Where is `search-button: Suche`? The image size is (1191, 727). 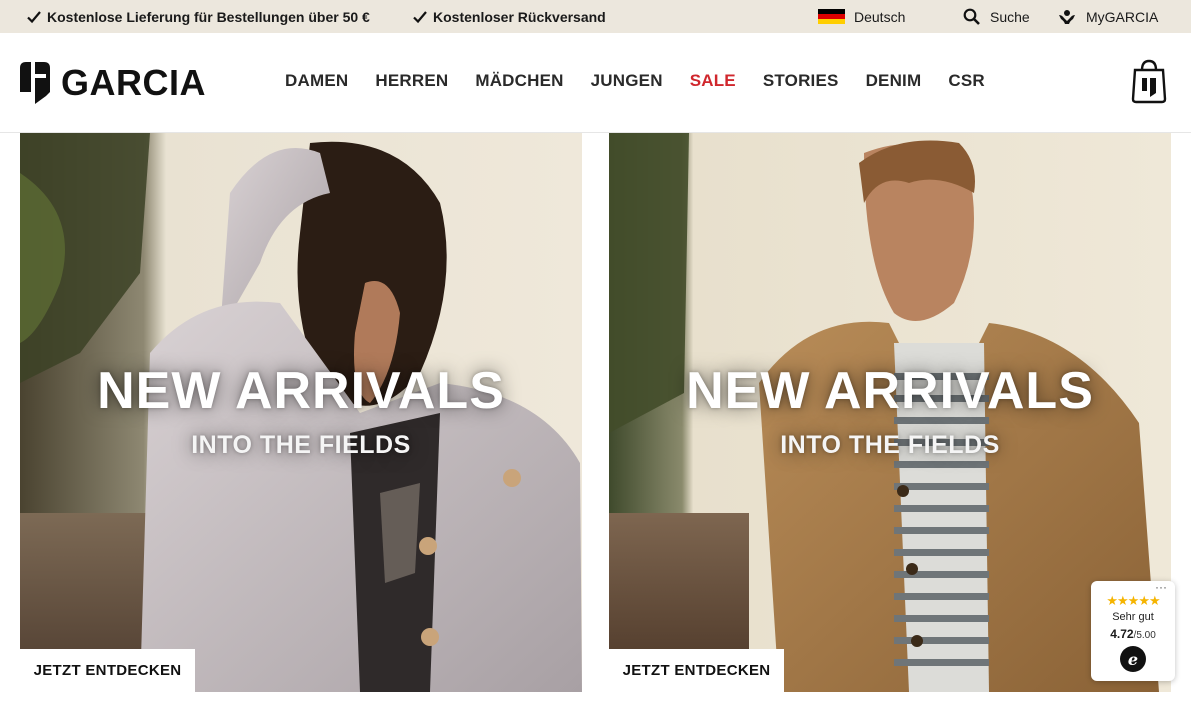
search-button: Suche is located at coordinates (996, 16).